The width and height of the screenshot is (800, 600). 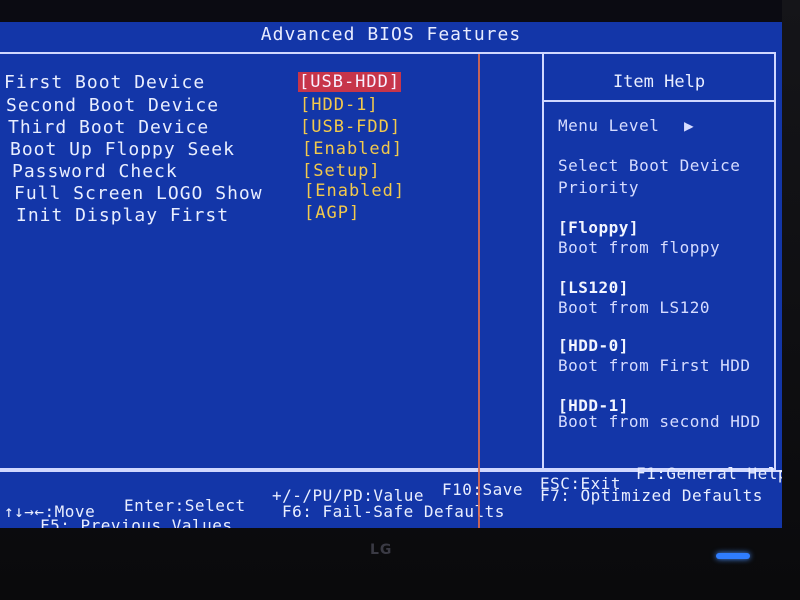 I want to click on help-description-line-2: Priority, so click(x=599, y=187).